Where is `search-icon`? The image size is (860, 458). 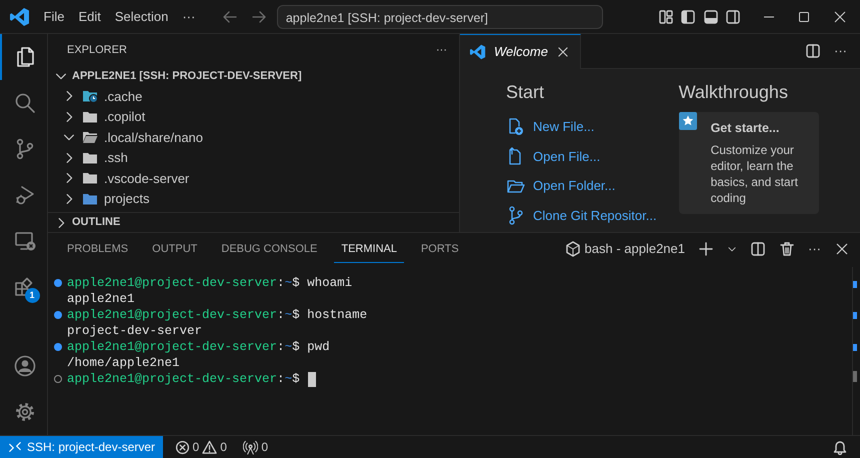 search-icon is located at coordinates (24, 103).